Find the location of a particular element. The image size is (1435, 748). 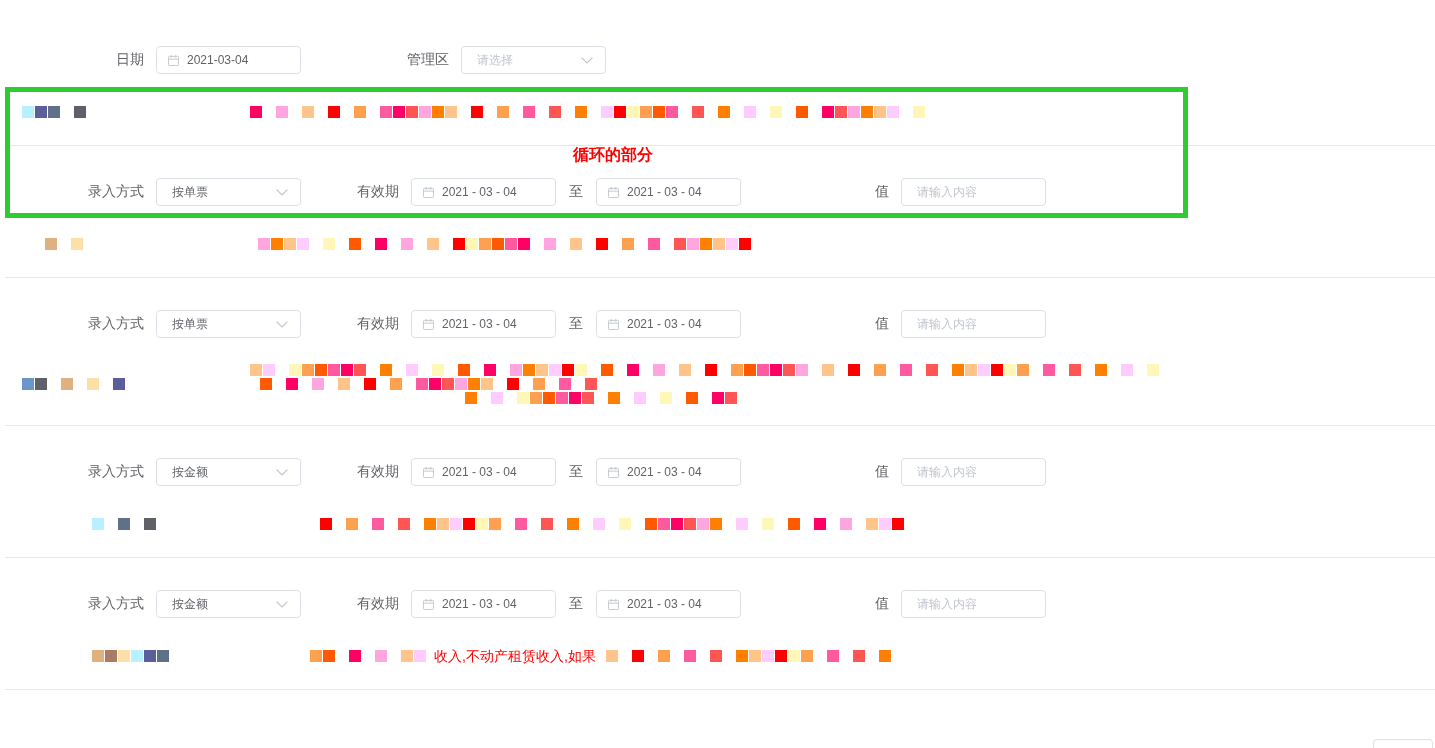

field-label: 管理区 is located at coordinates (428, 60).